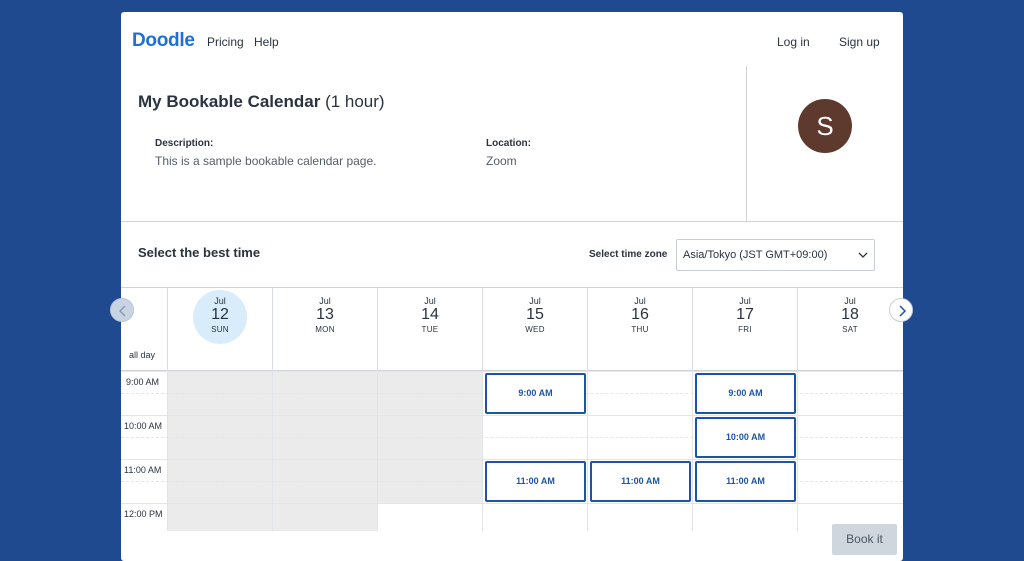 The width and height of the screenshot is (1024, 561). What do you see at coordinates (535, 481) in the screenshot?
I see `time-slot-jul15-11am: 11:00 AM` at bounding box center [535, 481].